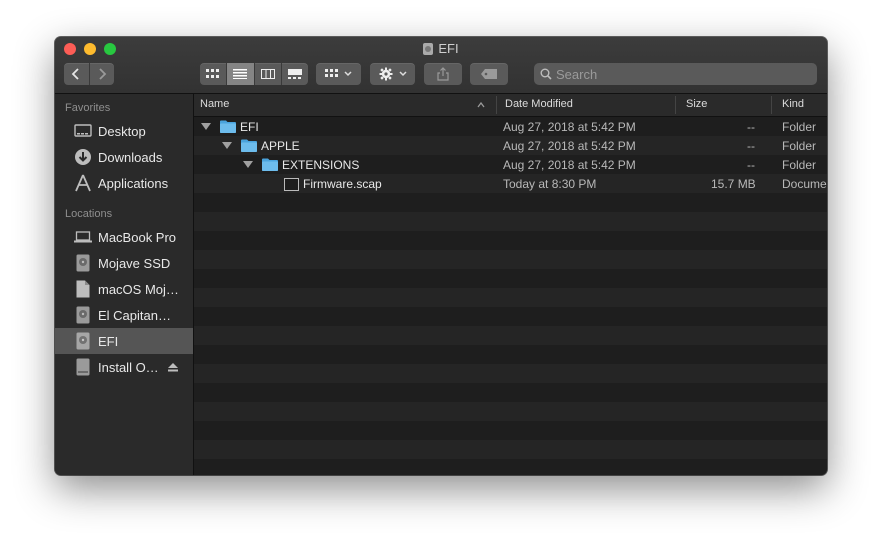  I want to click on chevron-left-icon, so click(75, 74).